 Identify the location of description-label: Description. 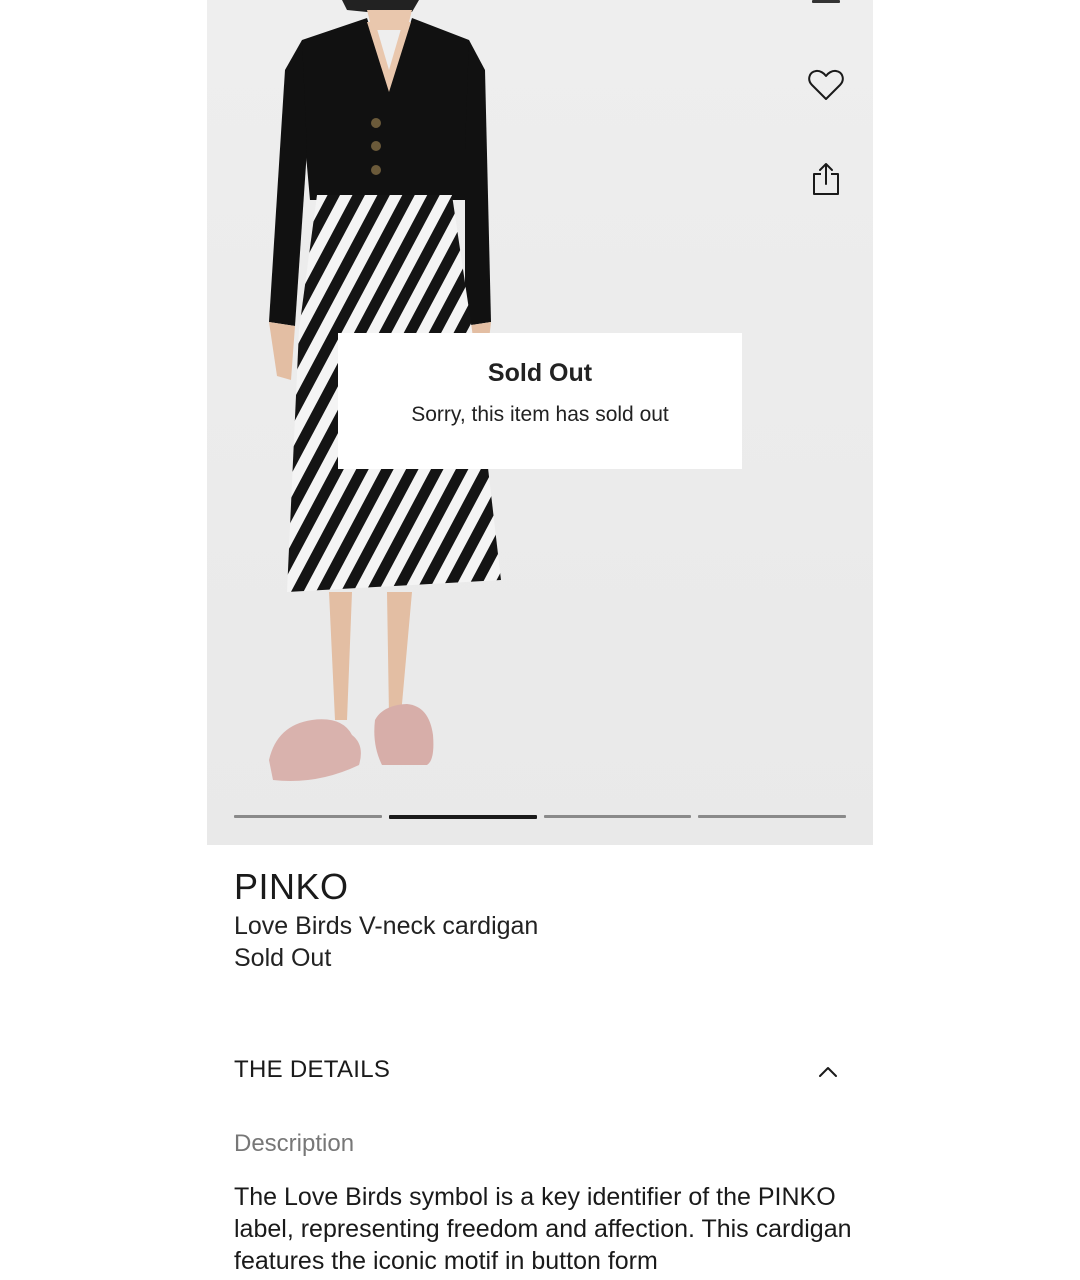
(294, 1143).